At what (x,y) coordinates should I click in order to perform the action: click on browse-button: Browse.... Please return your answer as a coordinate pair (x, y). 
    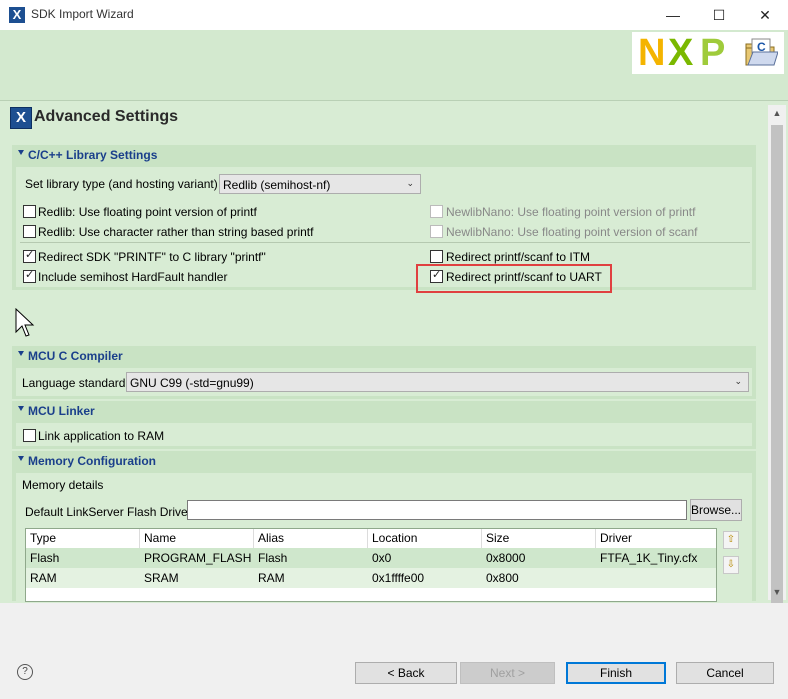
    Looking at the image, I should click on (716, 510).